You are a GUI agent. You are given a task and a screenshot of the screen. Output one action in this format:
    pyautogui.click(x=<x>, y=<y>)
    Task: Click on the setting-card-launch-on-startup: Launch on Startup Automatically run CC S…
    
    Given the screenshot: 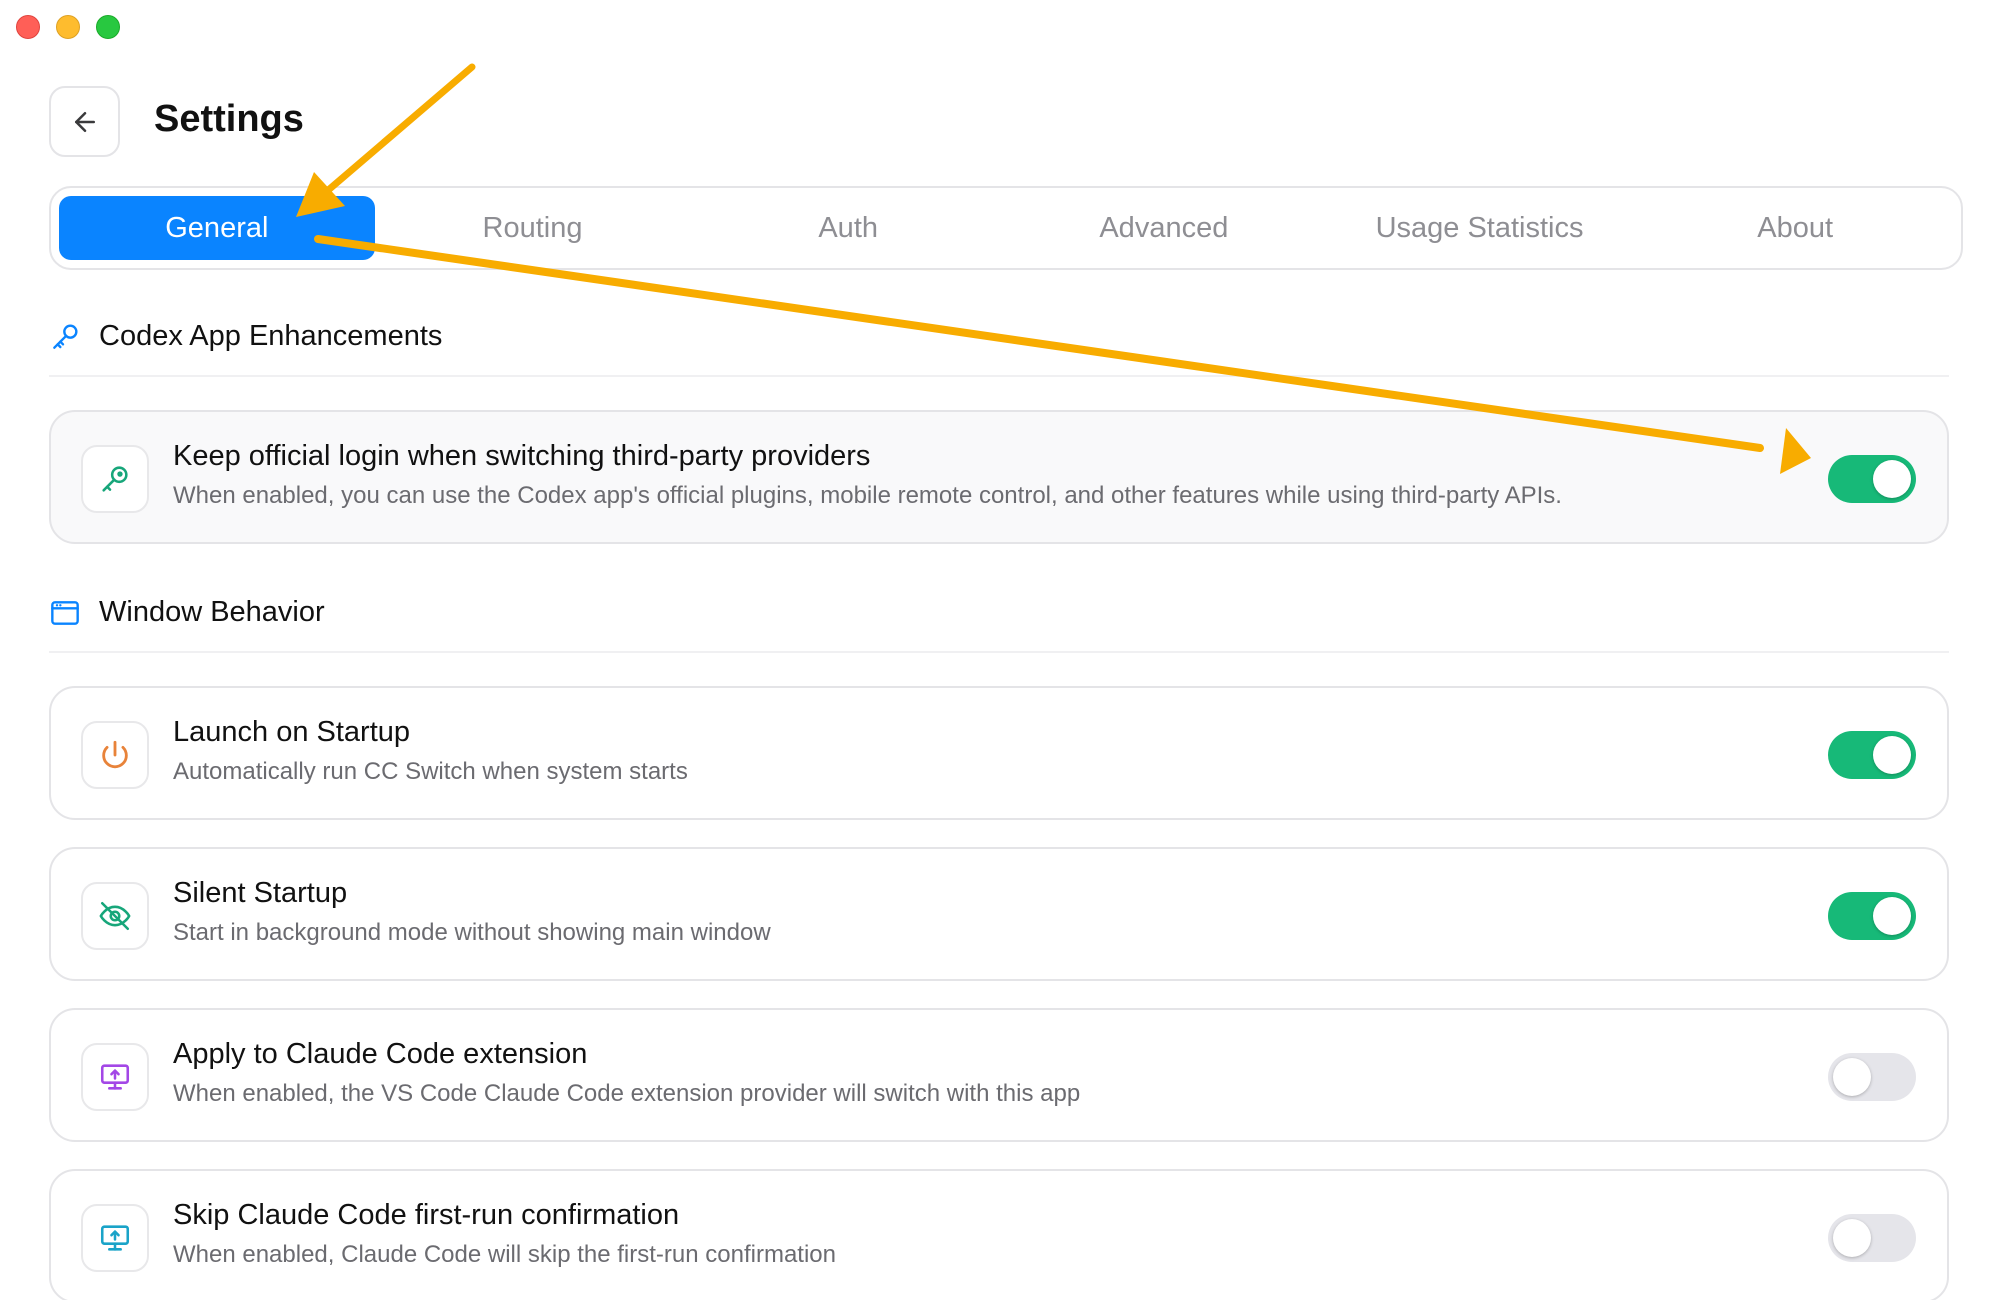 What is the action you would take?
    pyautogui.click(x=999, y=753)
    